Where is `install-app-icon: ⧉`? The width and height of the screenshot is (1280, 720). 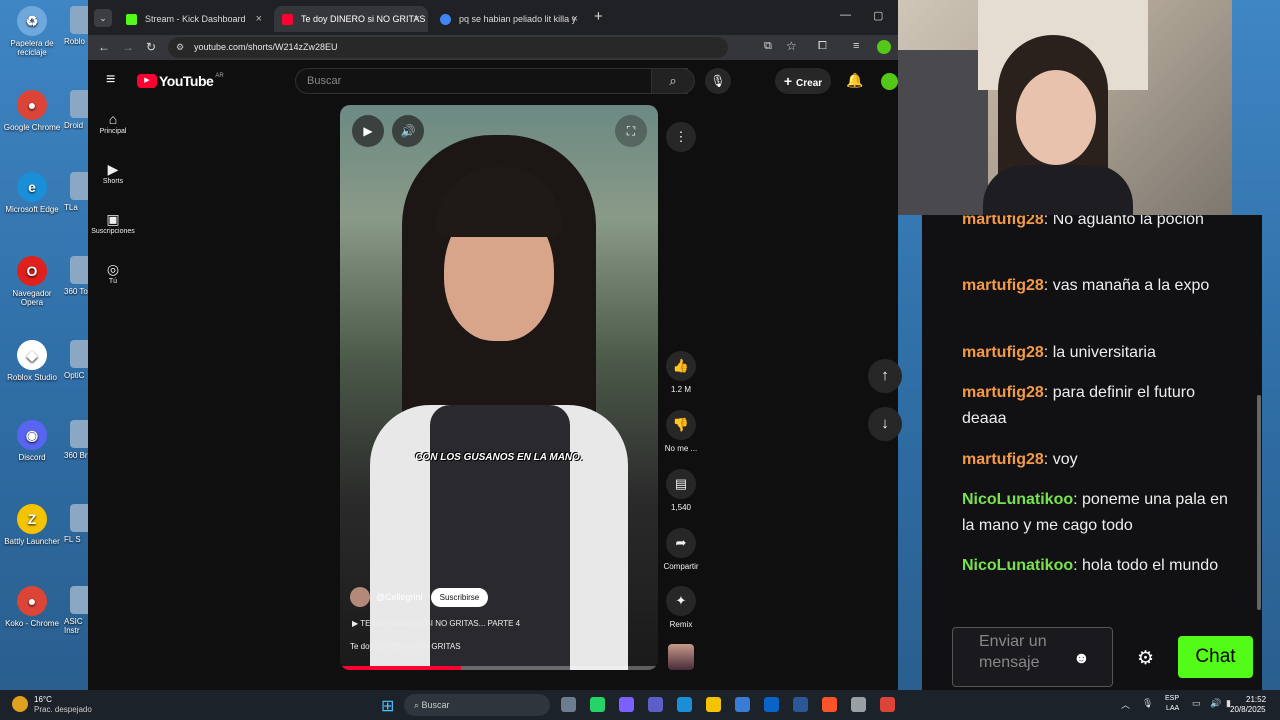 install-app-icon: ⧉ is located at coordinates (768, 46).